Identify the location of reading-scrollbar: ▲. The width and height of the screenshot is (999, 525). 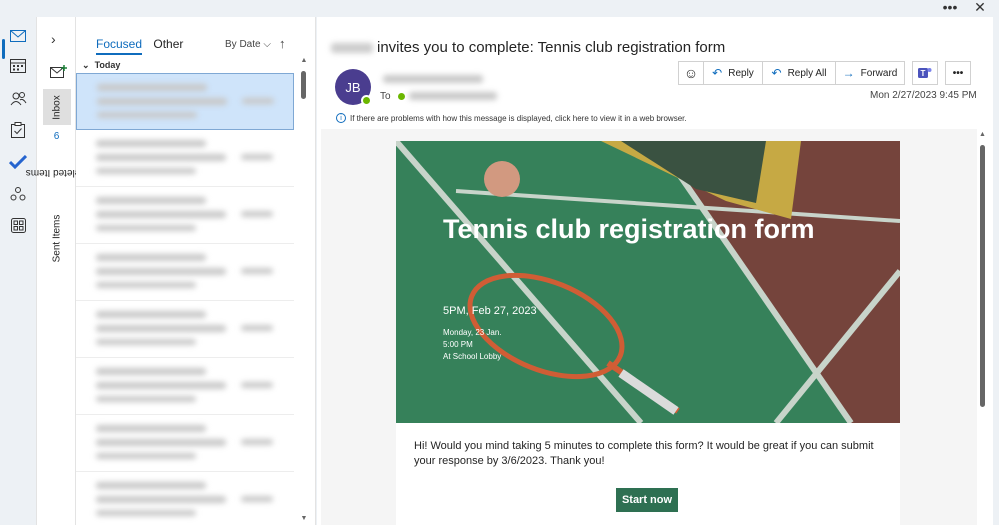
(983, 327).